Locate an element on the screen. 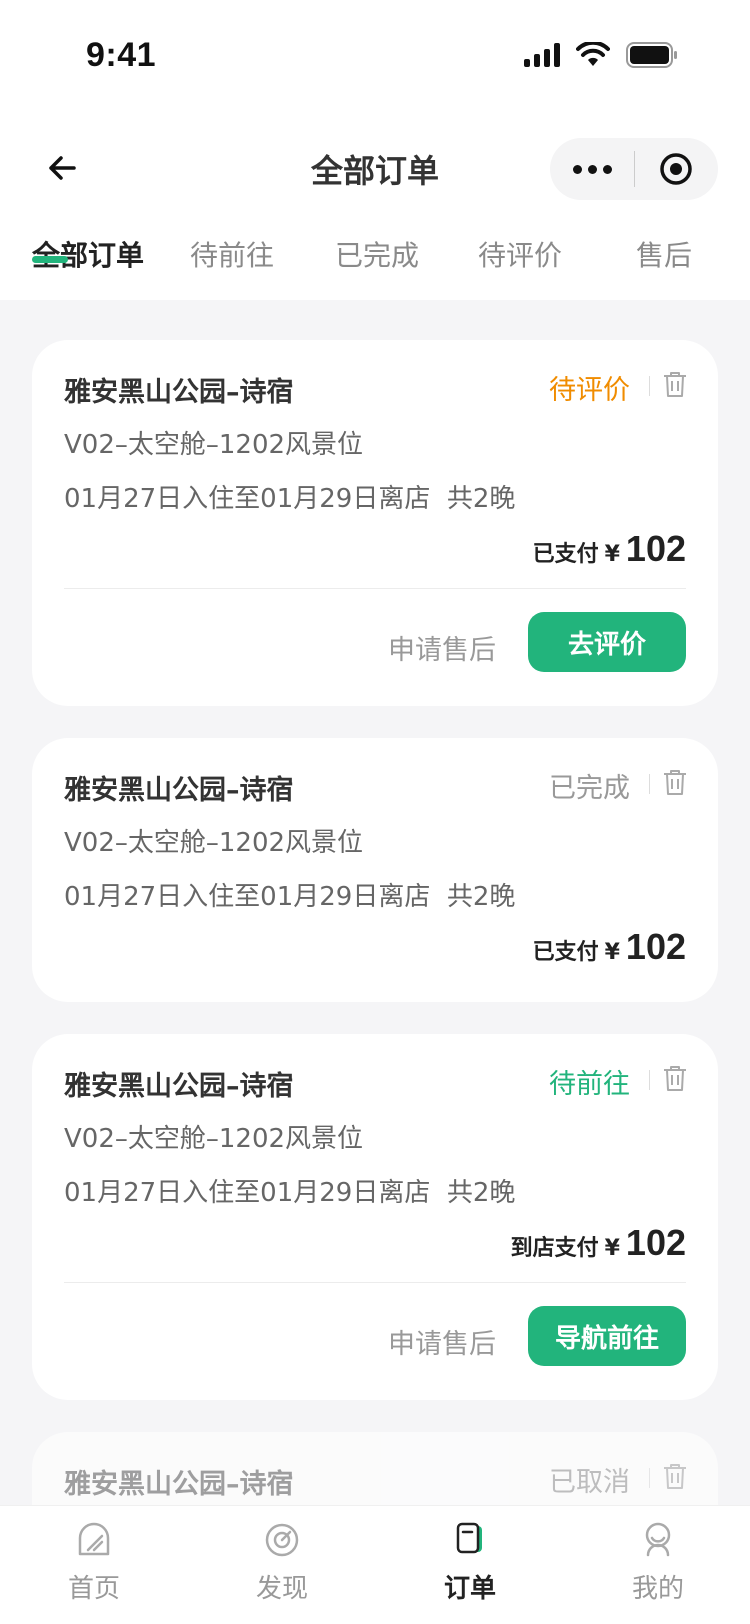 This screenshot has width=750, height=1624. active-tab-indicator is located at coordinates (50, 259).